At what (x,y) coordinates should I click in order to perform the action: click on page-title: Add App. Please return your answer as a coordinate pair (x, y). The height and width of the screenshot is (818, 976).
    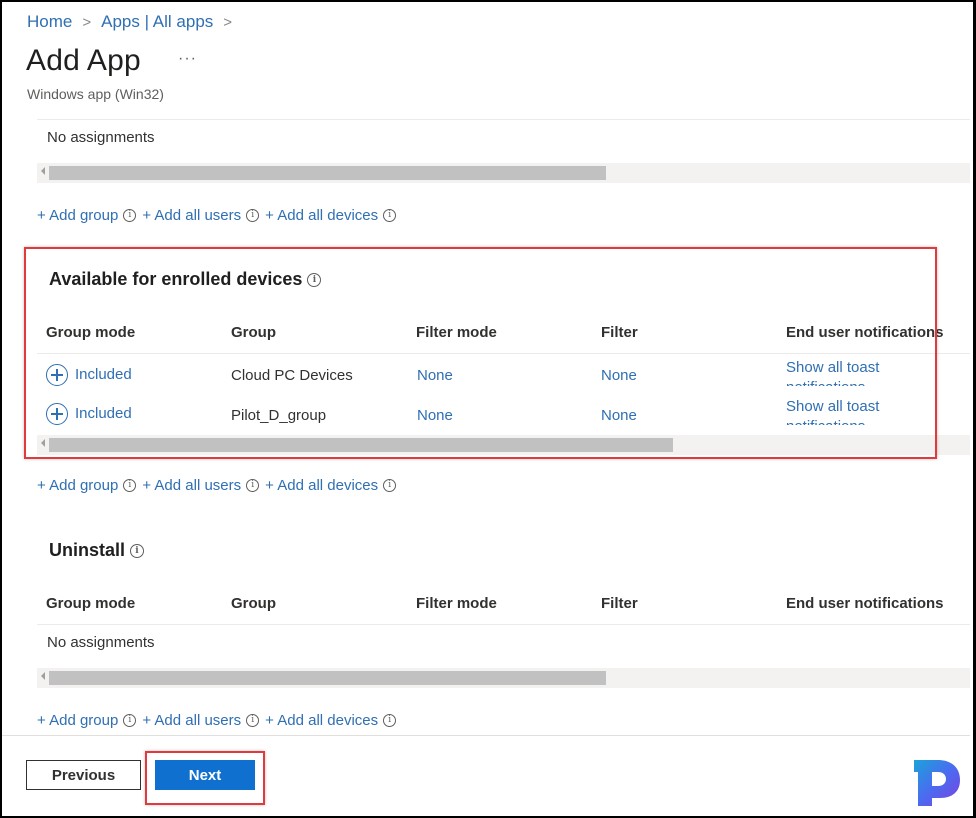
    Looking at the image, I should click on (83, 60).